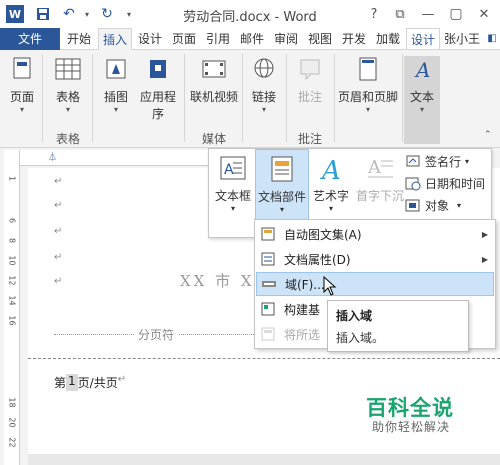 The width and height of the screenshot is (500, 465). Describe the element at coordinates (157, 114) in the screenshot. I see `apps-label-2: 序` at that location.